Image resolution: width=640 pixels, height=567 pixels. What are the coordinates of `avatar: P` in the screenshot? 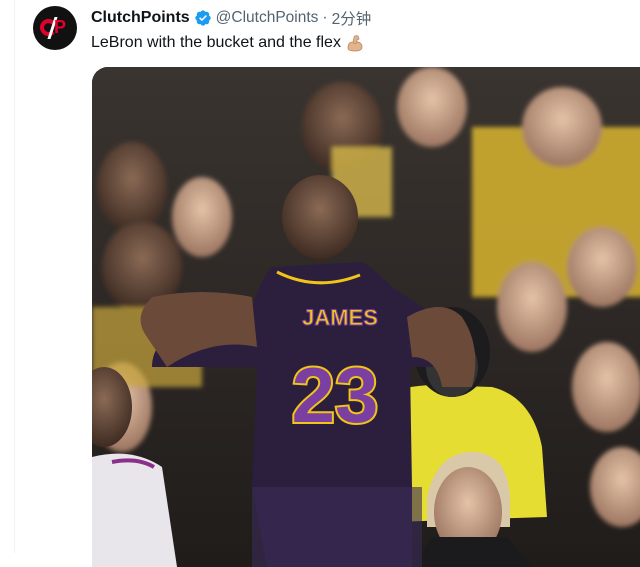 It's located at (55, 28).